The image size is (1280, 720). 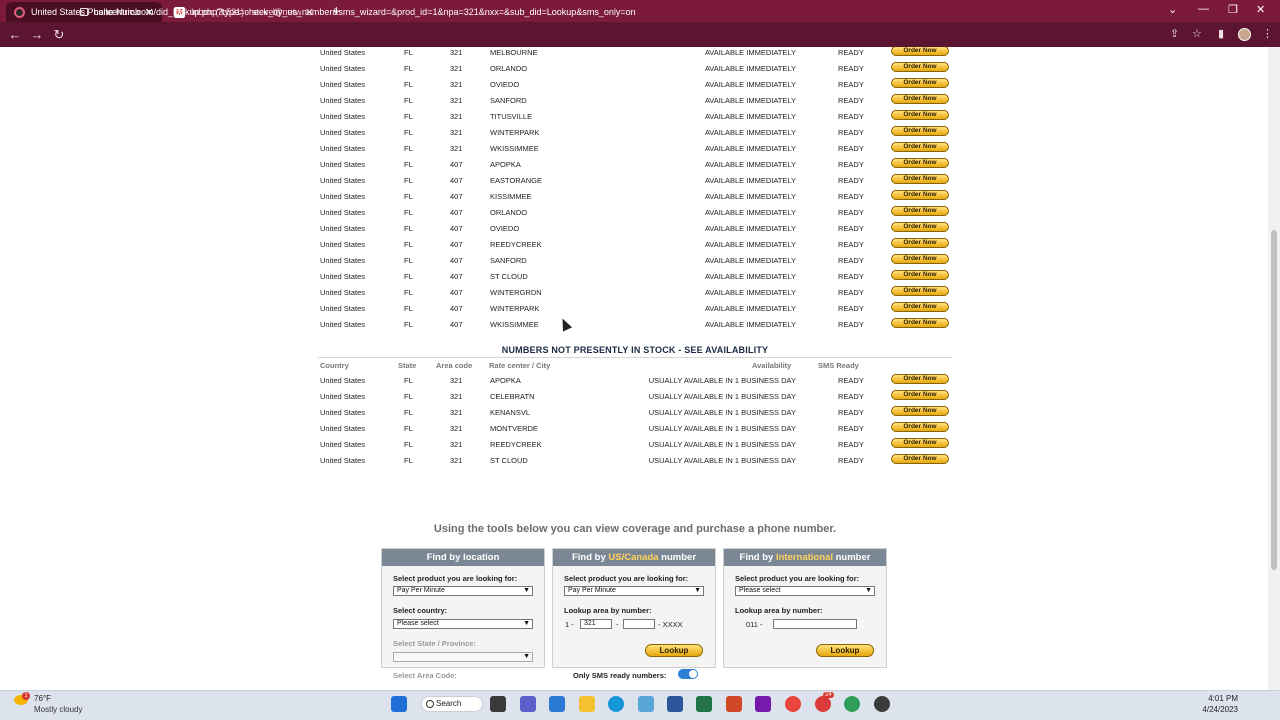 What do you see at coordinates (763, 704) in the screenshot?
I see `onenote-icon` at bounding box center [763, 704].